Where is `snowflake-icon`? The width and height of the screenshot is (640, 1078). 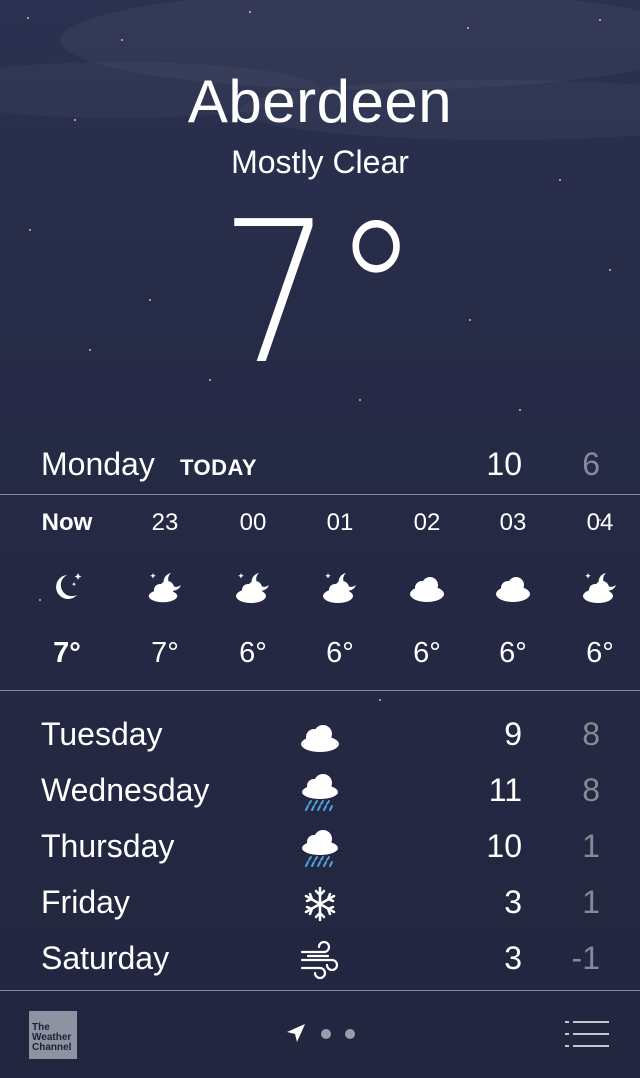
snowflake-icon is located at coordinates (320, 904).